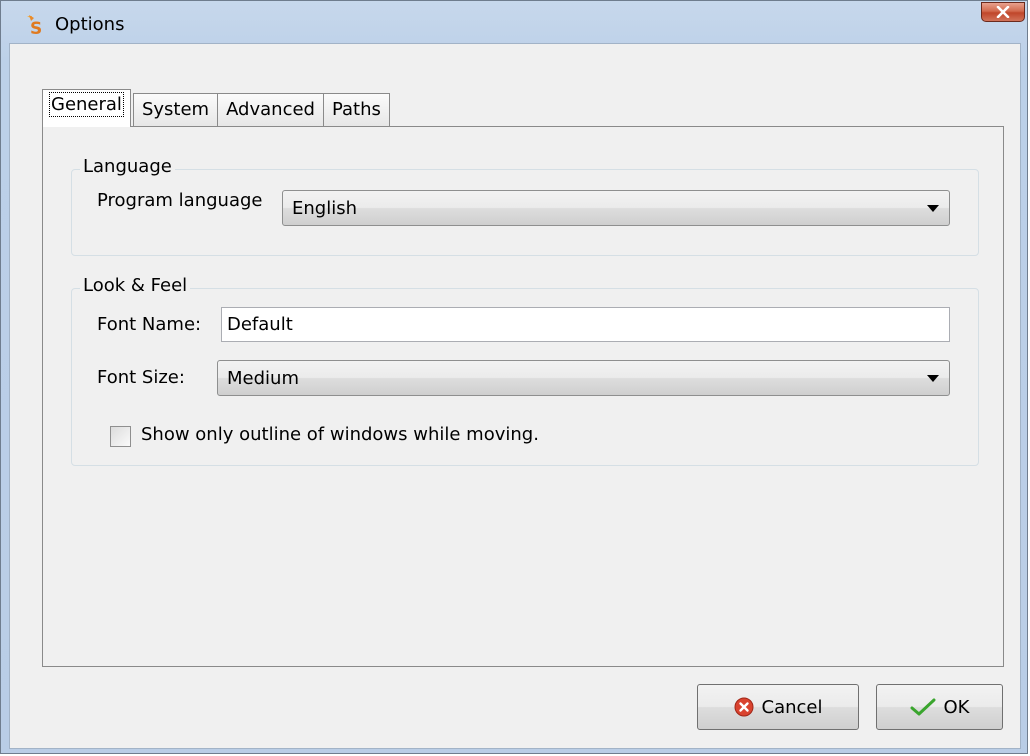  I want to click on tab-advanced-label: Advanced, so click(270, 109).